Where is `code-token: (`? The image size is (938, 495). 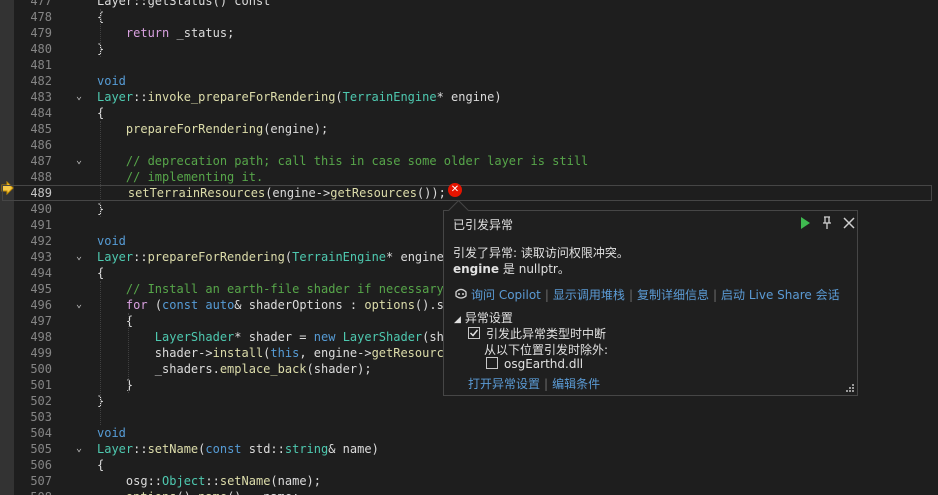
code-token: ( is located at coordinates (288, 257).